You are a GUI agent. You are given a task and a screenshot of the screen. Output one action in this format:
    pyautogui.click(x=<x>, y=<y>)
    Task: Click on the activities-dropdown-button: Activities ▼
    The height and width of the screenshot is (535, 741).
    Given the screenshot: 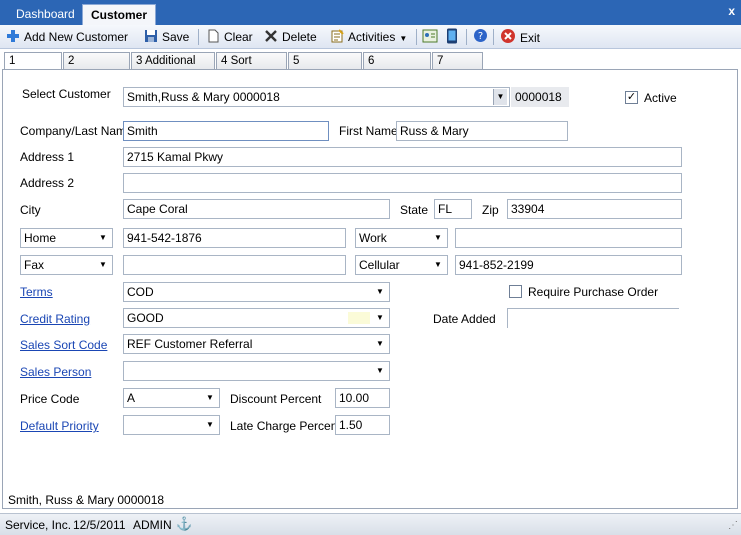 What is the action you would take?
    pyautogui.click(x=368, y=37)
    